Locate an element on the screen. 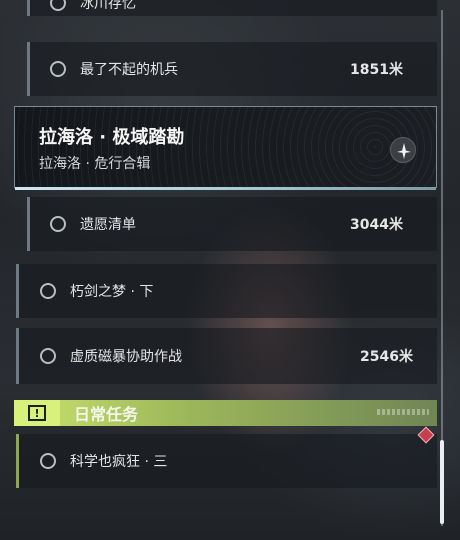 This screenshot has height=540, width=460. exclamation-icon: ! is located at coordinates (37, 413).